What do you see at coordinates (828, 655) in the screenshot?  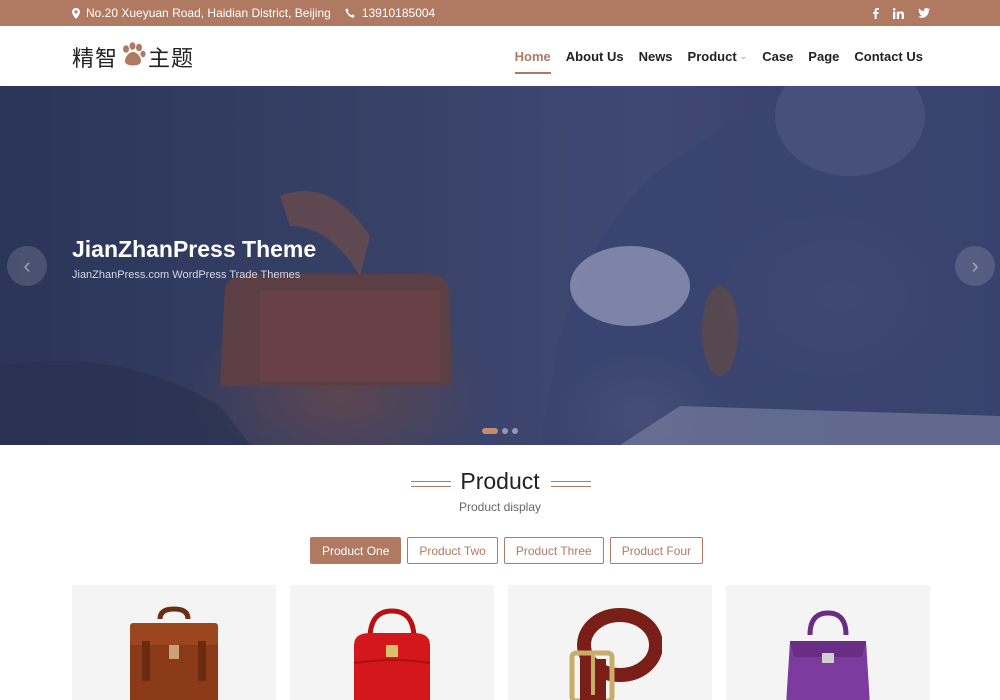 I see `purple-handbag-image` at bounding box center [828, 655].